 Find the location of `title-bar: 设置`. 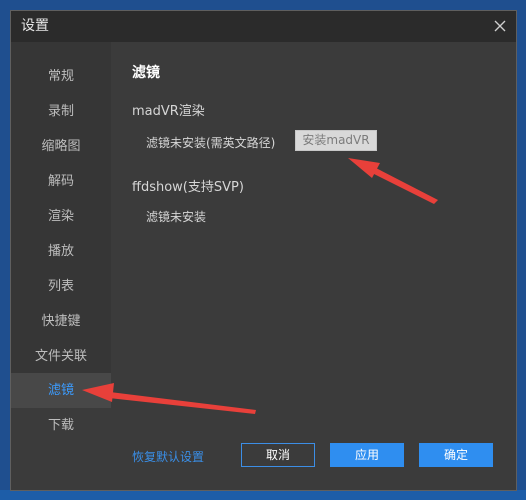

title-bar: 设置 is located at coordinates (263, 26).